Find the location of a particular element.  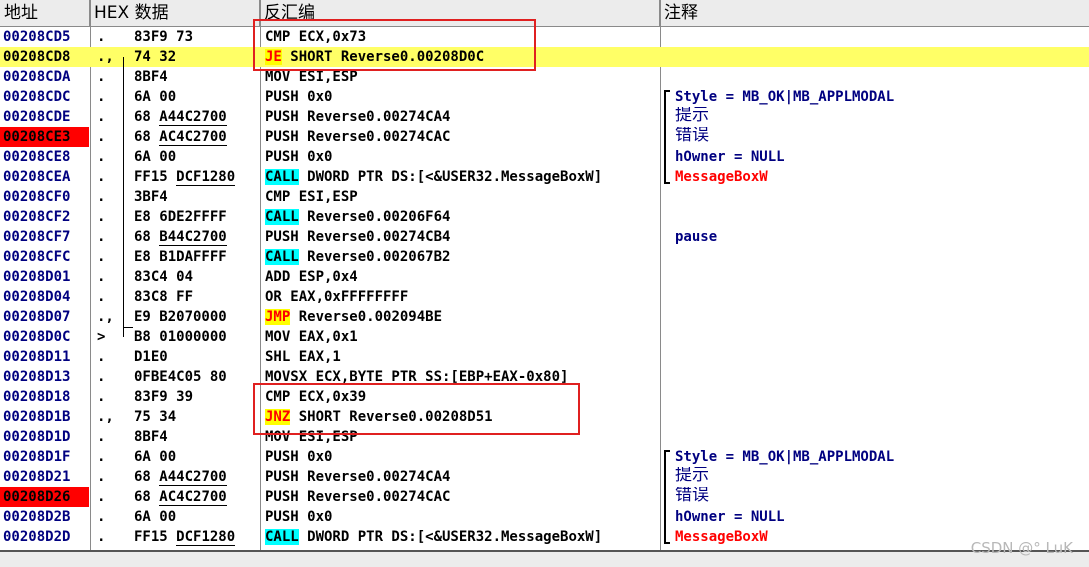

disasm-row: 00208CE8. 6A 00 PUSH 0x0 hOwner = NULL is located at coordinates (544, 157).